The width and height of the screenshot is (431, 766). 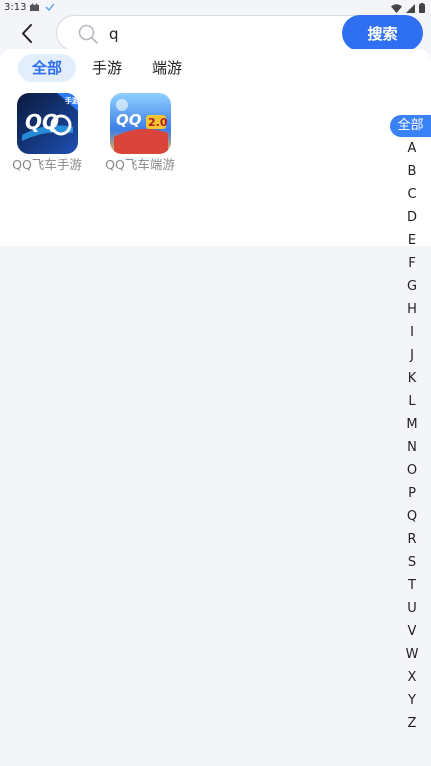 What do you see at coordinates (410, 194) in the screenshot?
I see `index-letter: C` at bounding box center [410, 194].